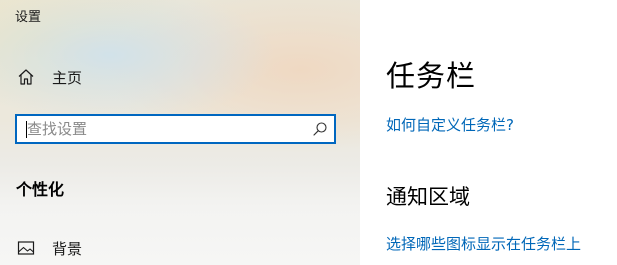 The width and height of the screenshot is (617, 265). What do you see at coordinates (320, 129) in the screenshot?
I see `search-icon` at bounding box center [320, 129].